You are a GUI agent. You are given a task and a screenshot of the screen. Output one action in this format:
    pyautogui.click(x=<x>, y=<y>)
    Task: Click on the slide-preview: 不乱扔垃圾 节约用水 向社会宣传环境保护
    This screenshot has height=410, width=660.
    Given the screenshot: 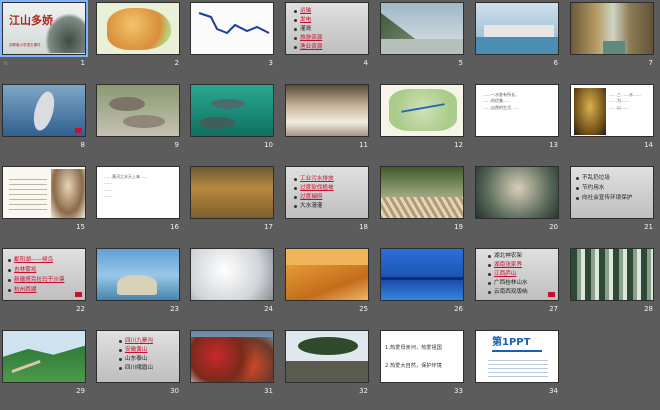 What is the action you would take?
    pyautogui.click(x=612, y=192)
    